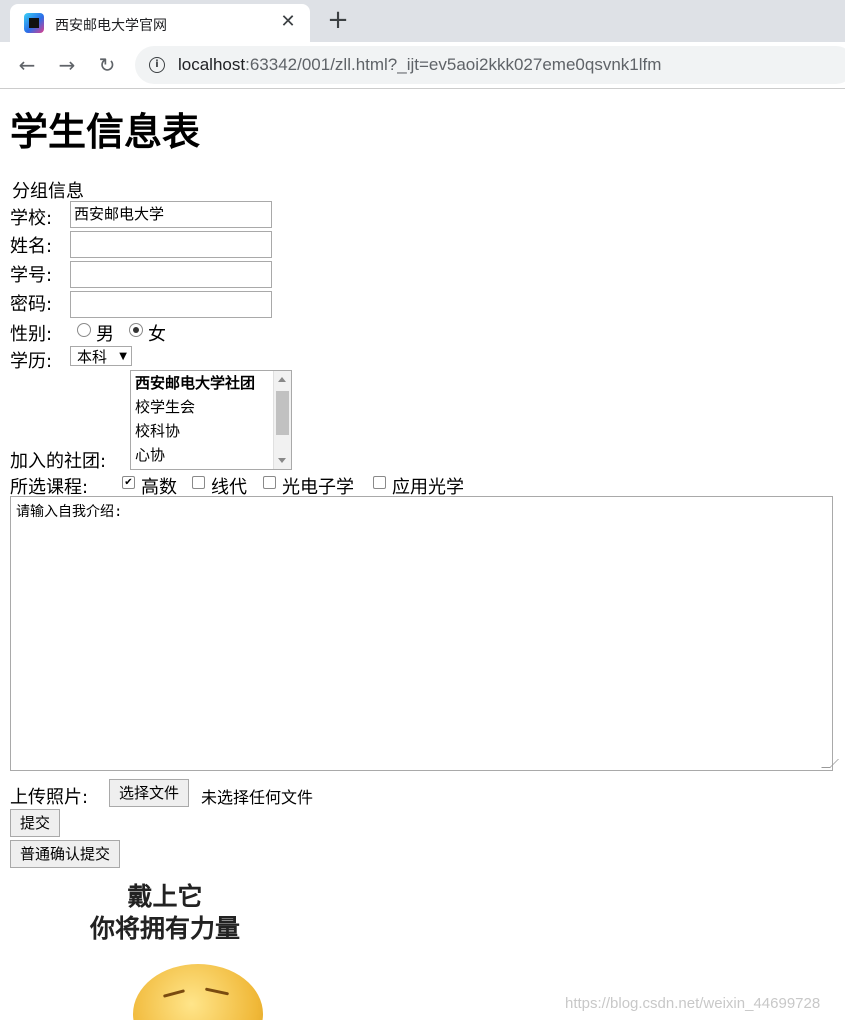  I want to click on submit-button: 提交, so click(35, 823).